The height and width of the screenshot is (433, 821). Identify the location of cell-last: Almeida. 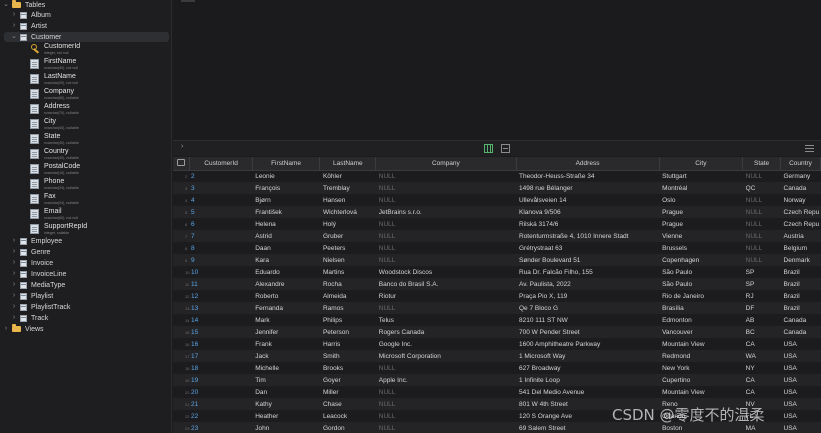
(347, 296).